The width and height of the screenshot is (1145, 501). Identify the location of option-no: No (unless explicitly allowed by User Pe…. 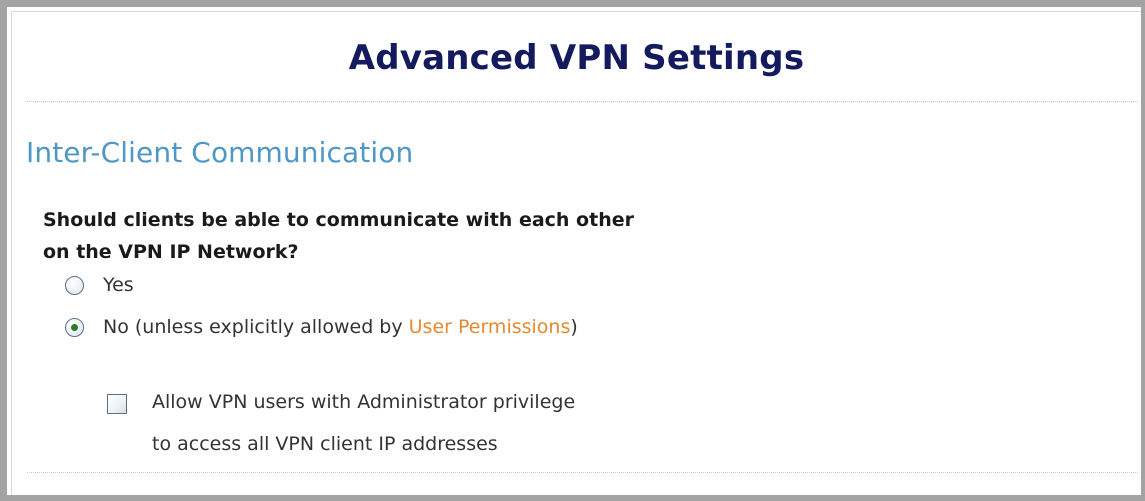
(321, 327).